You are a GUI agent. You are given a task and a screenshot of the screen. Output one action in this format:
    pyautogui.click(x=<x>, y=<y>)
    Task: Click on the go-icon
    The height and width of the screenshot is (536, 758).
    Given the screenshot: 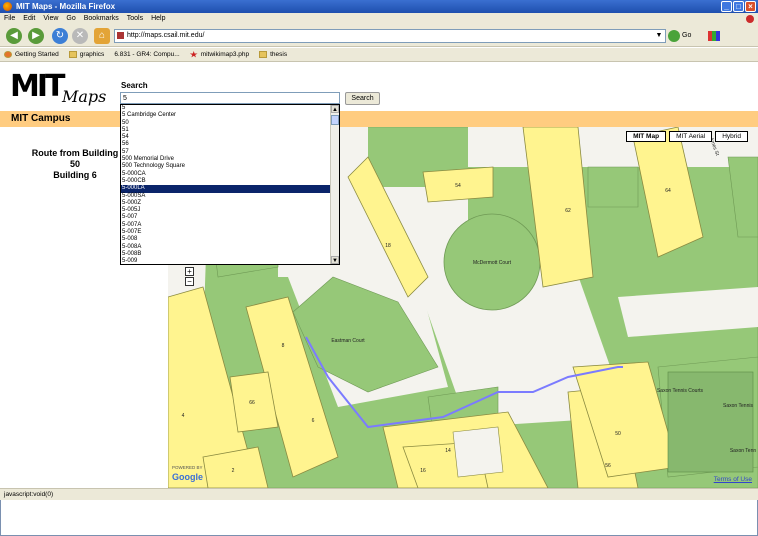 What is the action you would take?
    pyautogui.click(x=674, y=36)
    